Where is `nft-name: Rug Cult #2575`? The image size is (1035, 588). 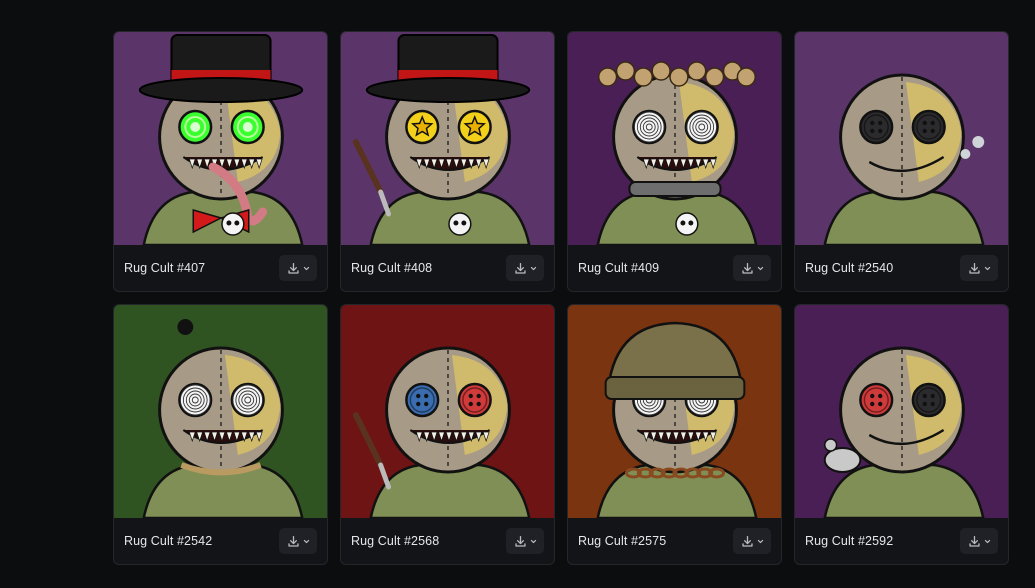 nft-name: Rug Cult #2575 is located at coordinates (622, 541).